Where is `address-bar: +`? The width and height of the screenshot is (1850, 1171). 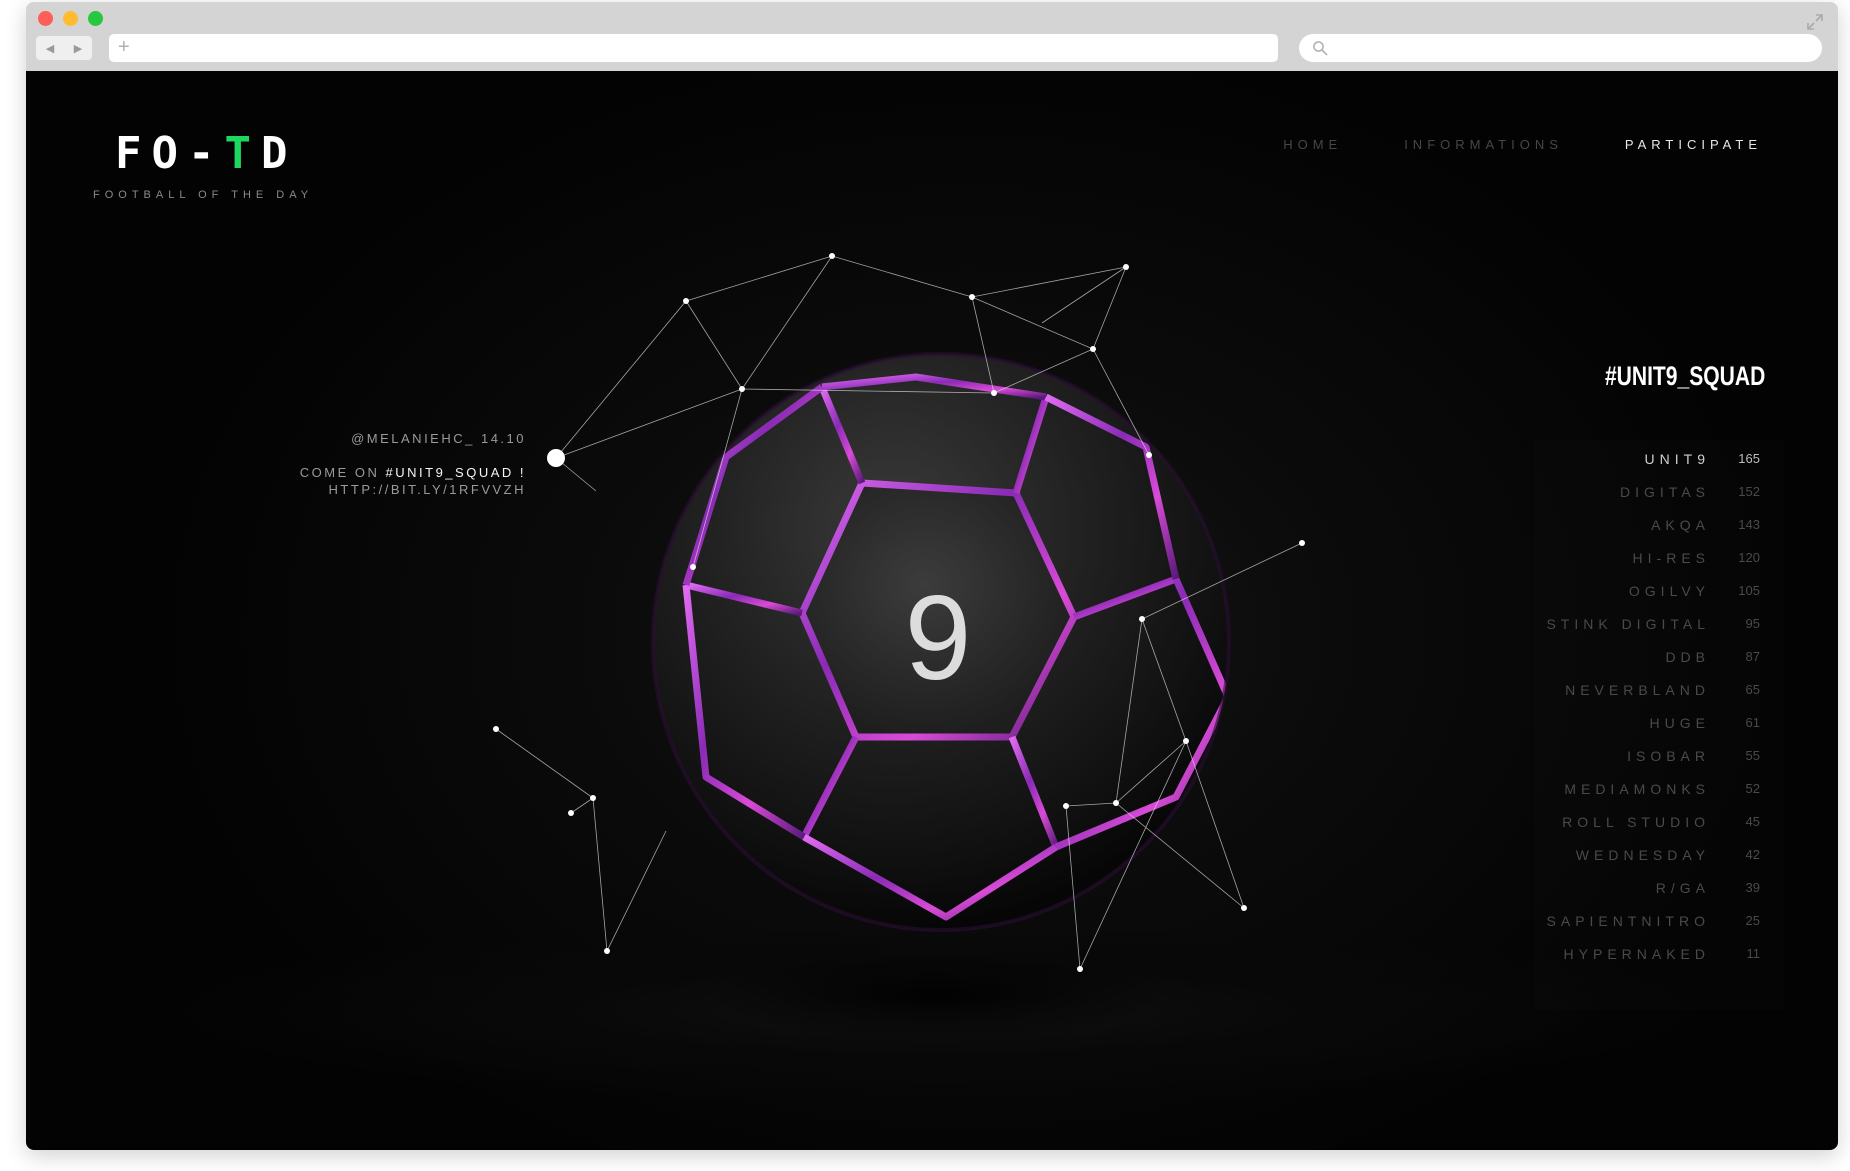
address-bar: + is located at coordinates (693, 48).